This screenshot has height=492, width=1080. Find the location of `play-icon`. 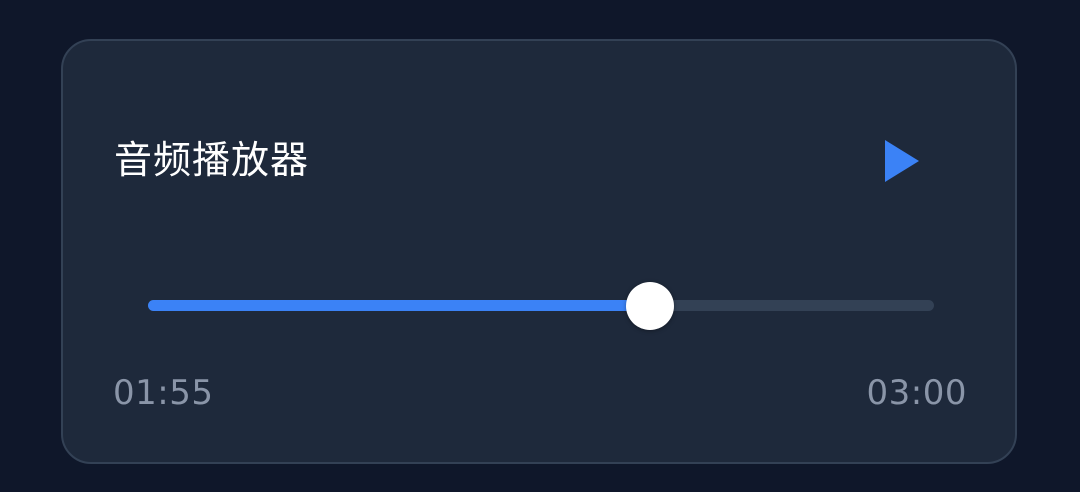

play-icon is located at coordinates (902, 161).